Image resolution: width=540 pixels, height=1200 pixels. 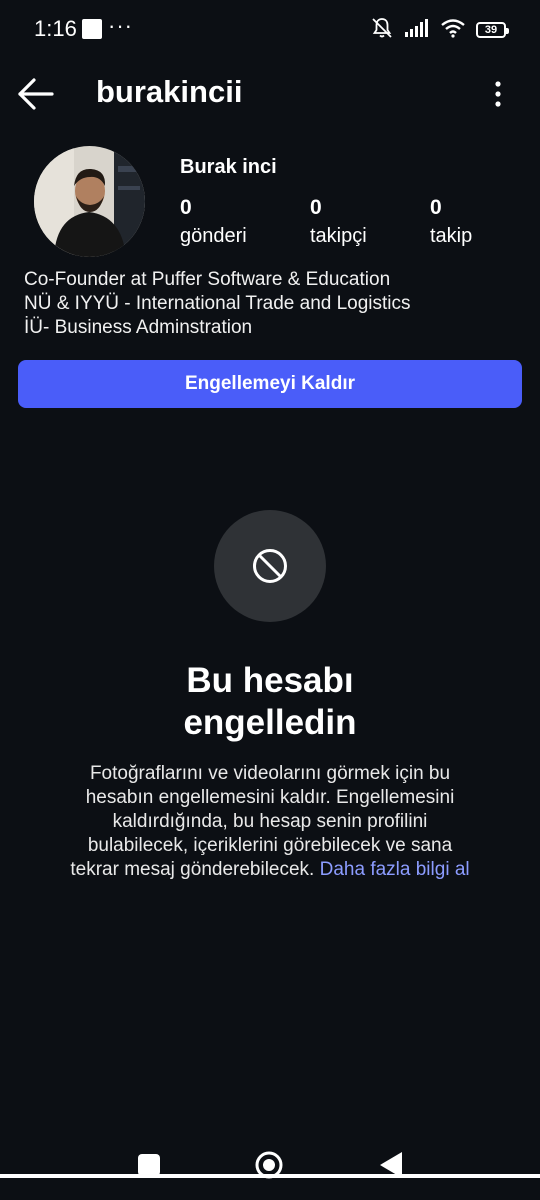 What do you see at coordinates (417, 30) in the screenshot?
I see `signal-icon` at bounding box center [417, 30].